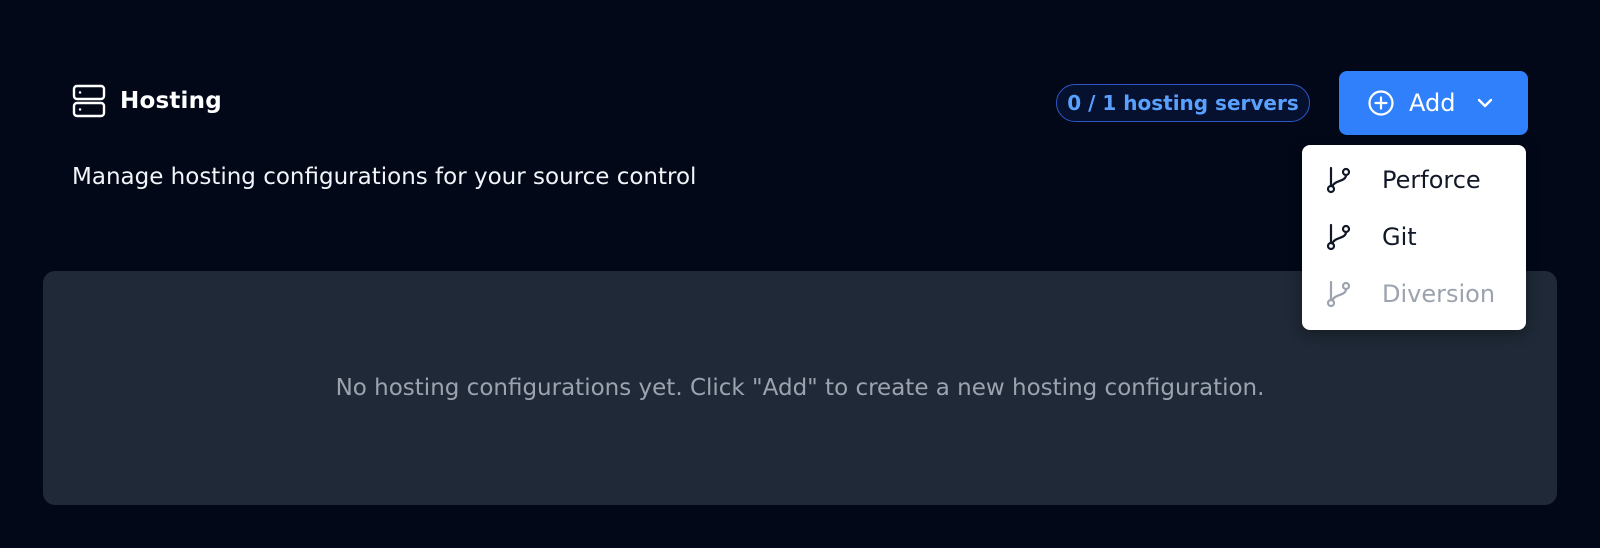 This screenshot has height=548, width=1600. I want to click on menu-item-perforce: Perforce, so click(1414, 179).